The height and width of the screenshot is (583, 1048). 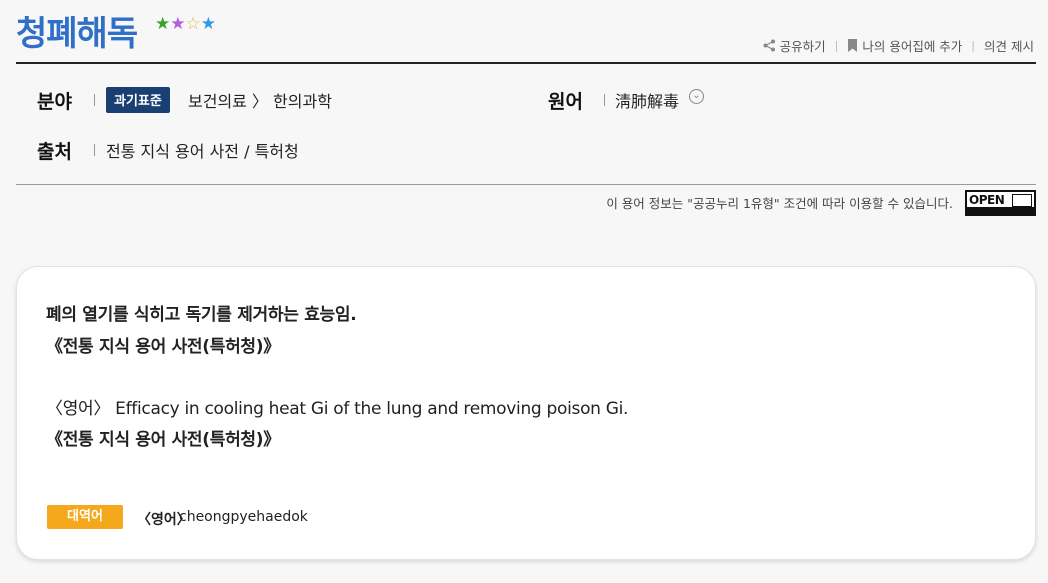 What do you see at coordinates (779, 203) in the screenshot?
I see `license-notice: 이 용어 정보는 "공공누리 1유형" 조건에 따라 이용할 수 있습니다.` at bounding box center [779, 203].